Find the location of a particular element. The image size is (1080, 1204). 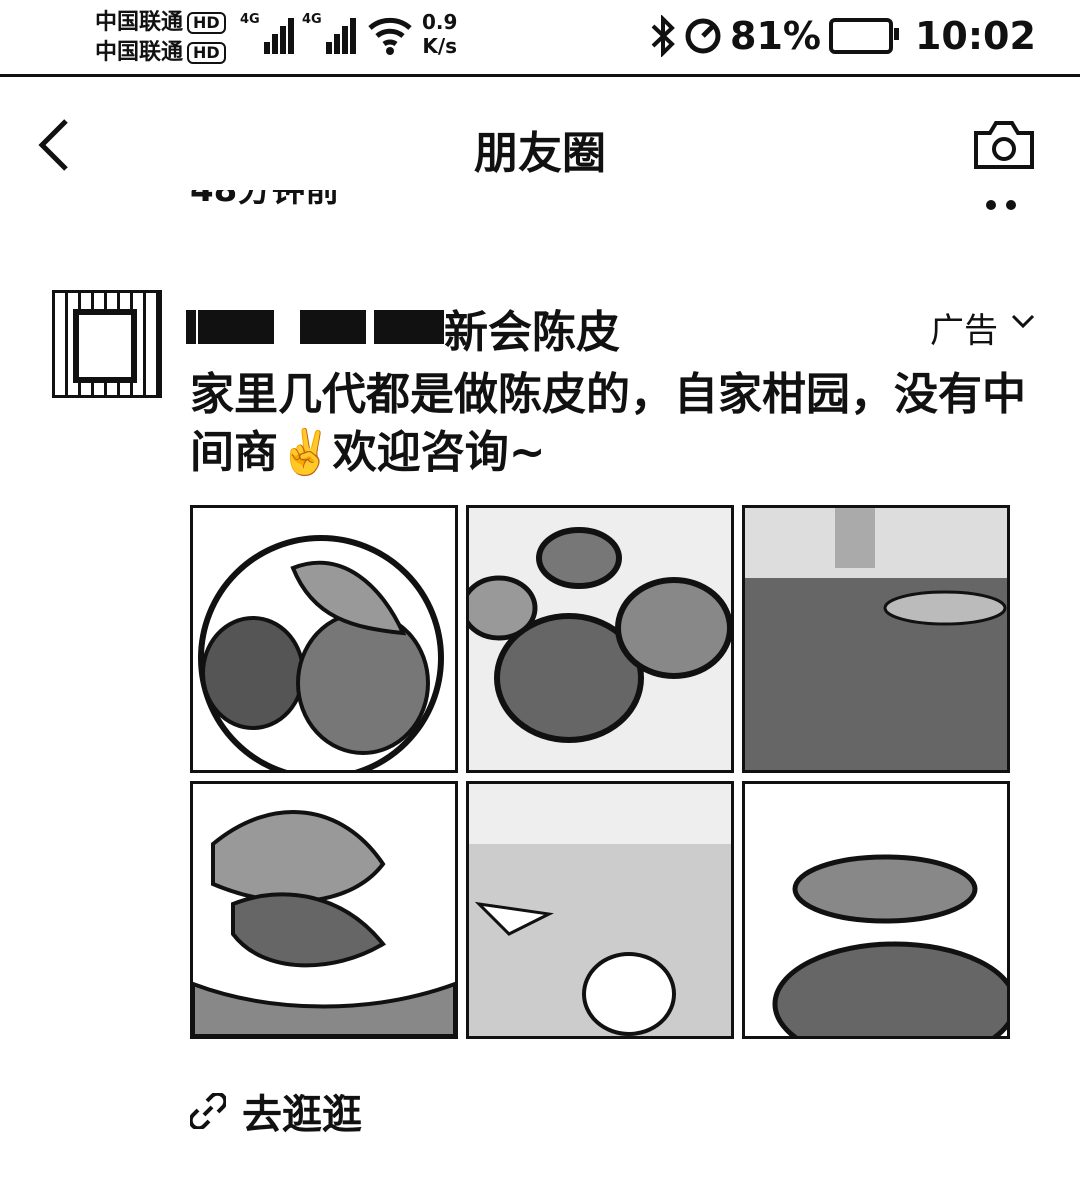

bluetooth-icon is located at coordinates (663, 36).